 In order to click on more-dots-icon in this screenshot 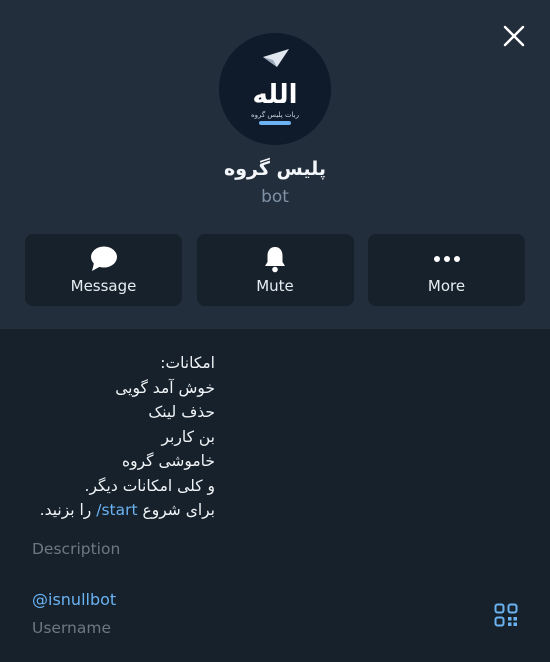, I will do `click(446, 259)`.